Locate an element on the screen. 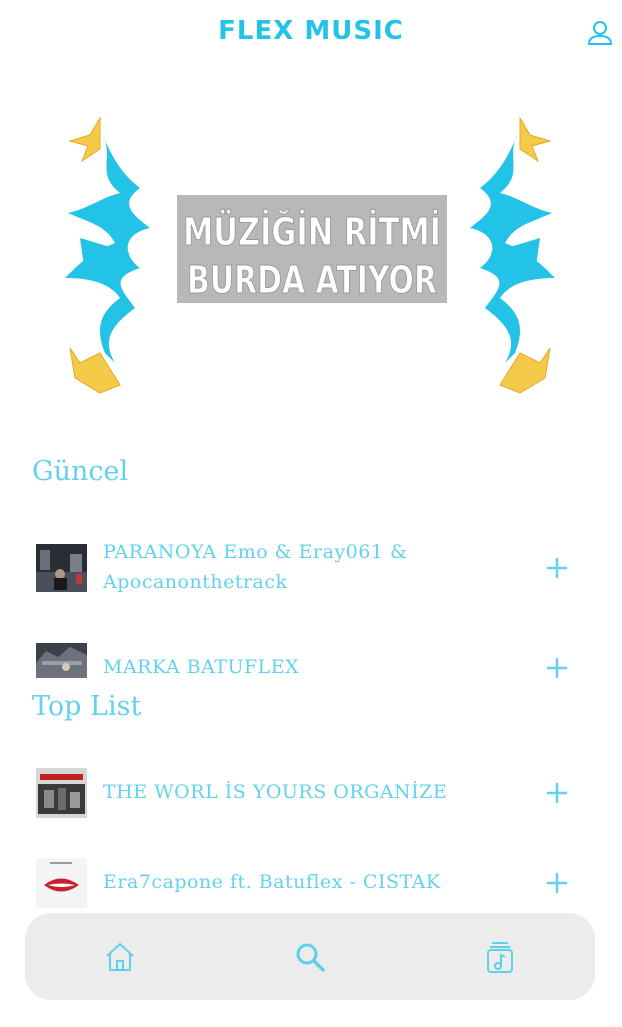  home-icon is located at coordinates (120, 957).